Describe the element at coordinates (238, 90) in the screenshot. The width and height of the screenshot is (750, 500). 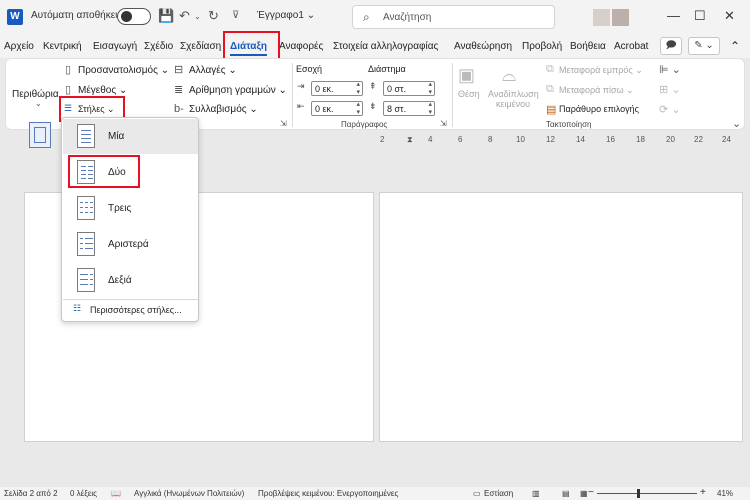
I see `line-numbers-button: Αρίθμηση γραμμών ⌄` at that location.